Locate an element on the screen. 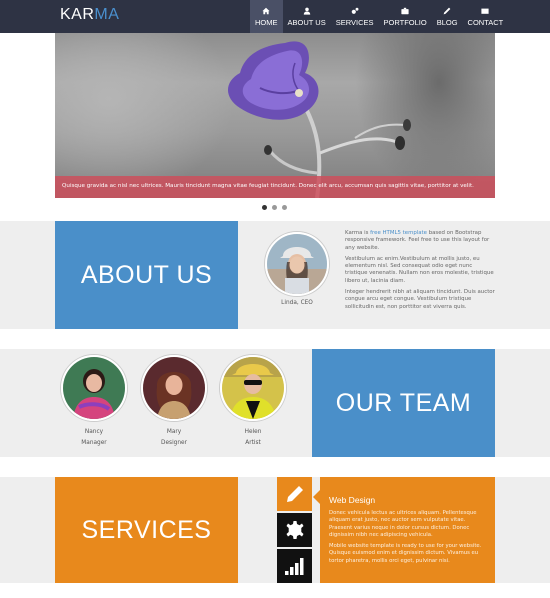  user-icon is located at coordinates (306, 11).